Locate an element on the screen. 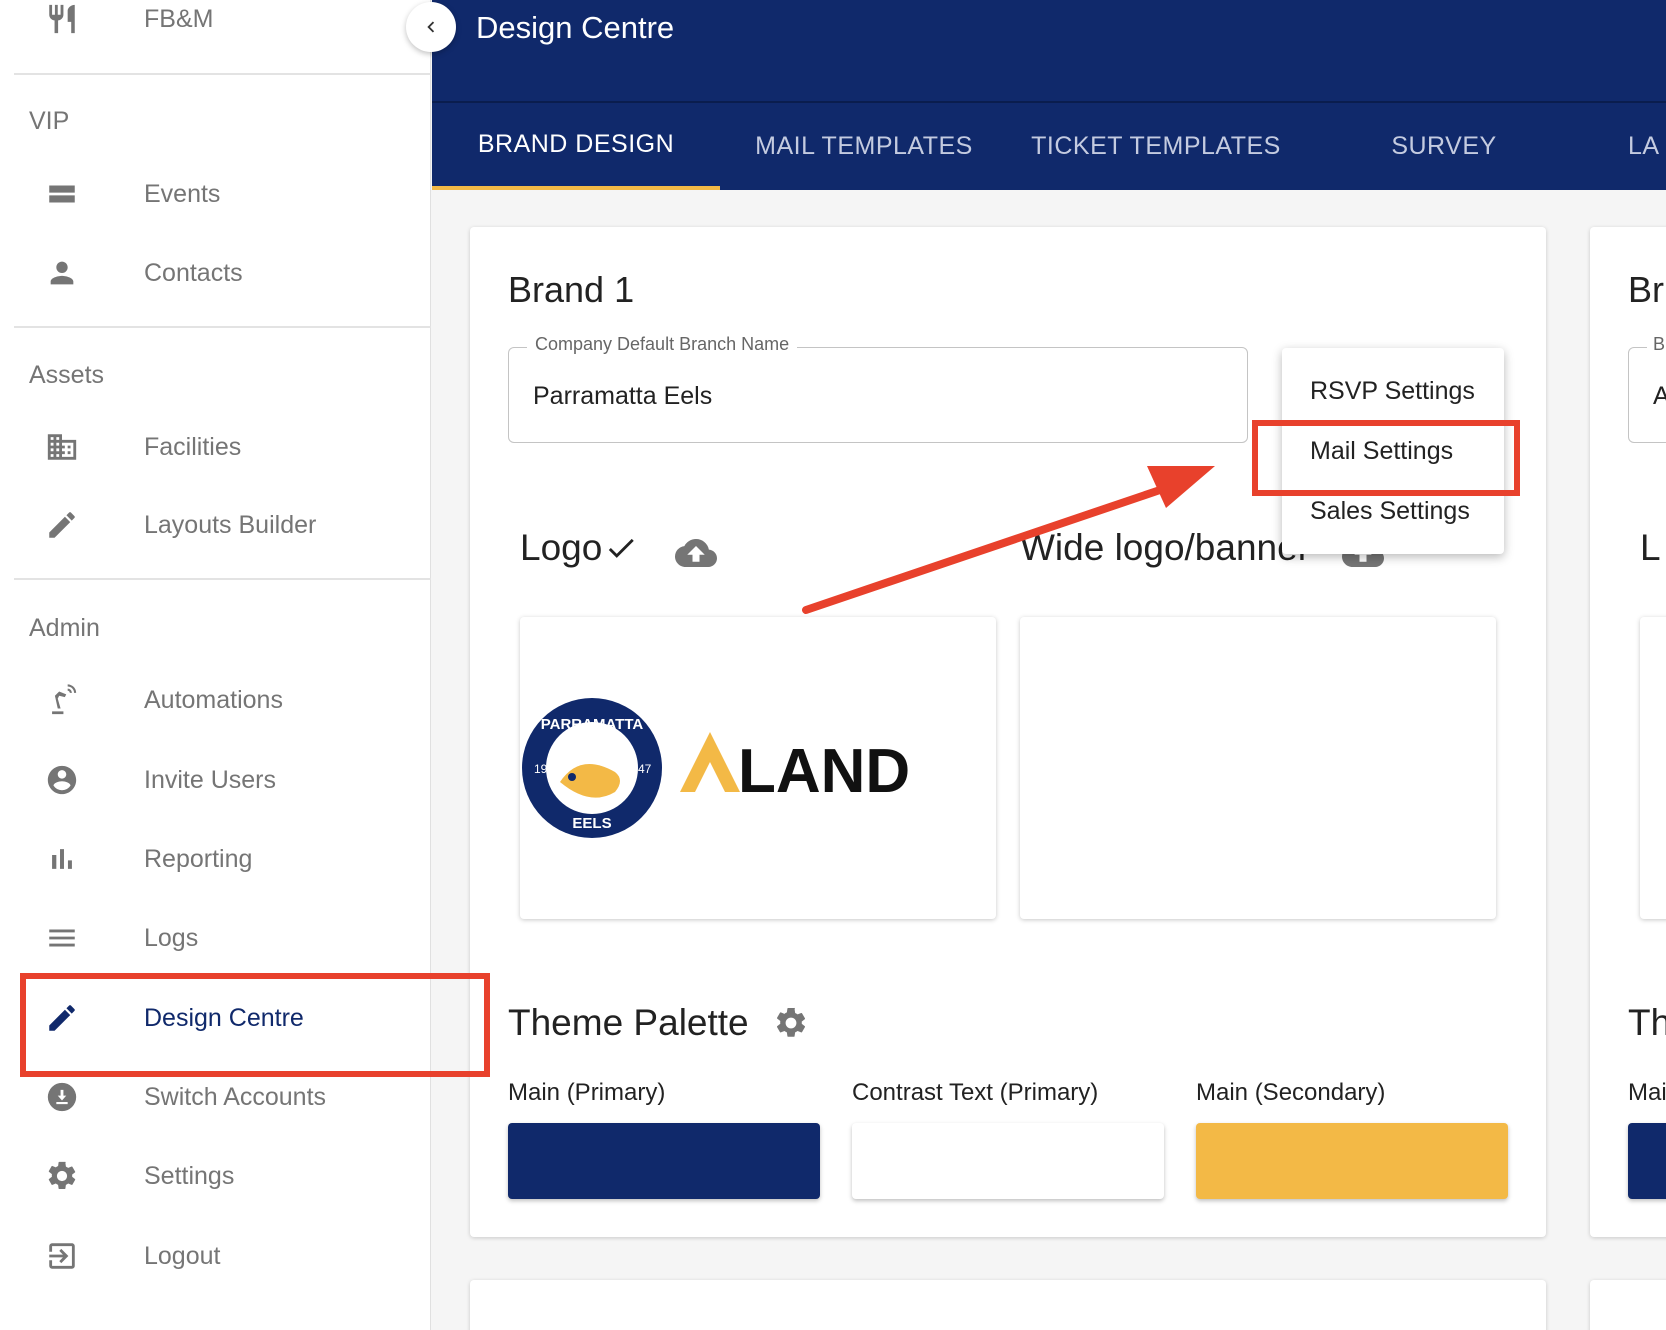 The height and width of the screenshot is (1330, 1666). chevron-left-icon is located at coordinates (431, 27).